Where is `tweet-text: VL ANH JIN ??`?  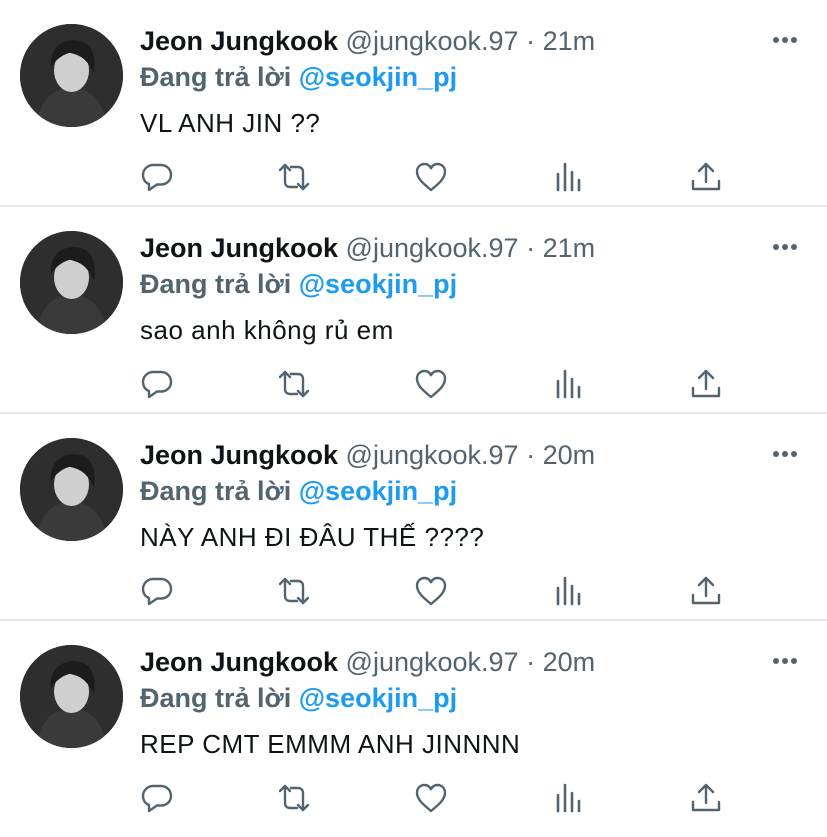
tweet-text: VL ANH JIN ?? is located at coordinates (230, 123).